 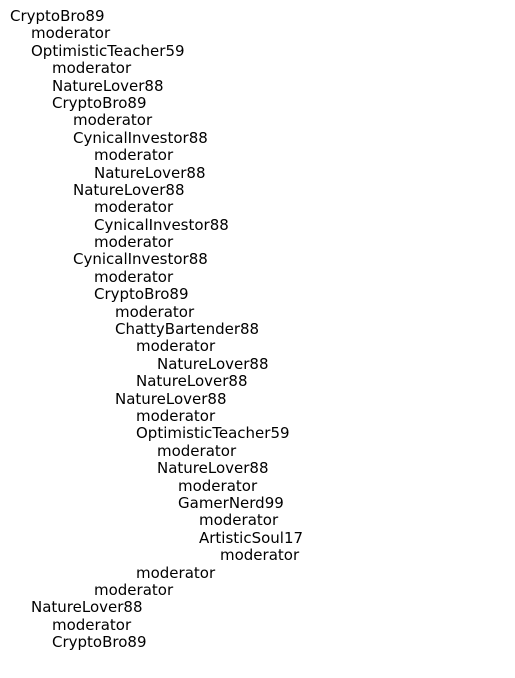 I want to click on tree-node: ChattyBartender88, so click(x=187, y=329).